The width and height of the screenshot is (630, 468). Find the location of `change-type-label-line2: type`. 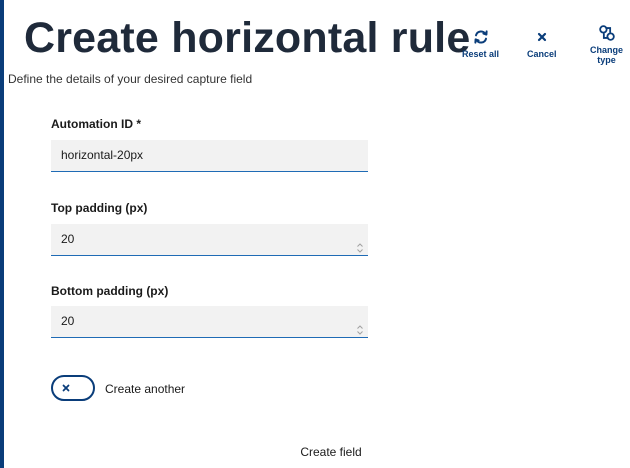

change-type-label-line2: type is located at coordinates (606, 60).